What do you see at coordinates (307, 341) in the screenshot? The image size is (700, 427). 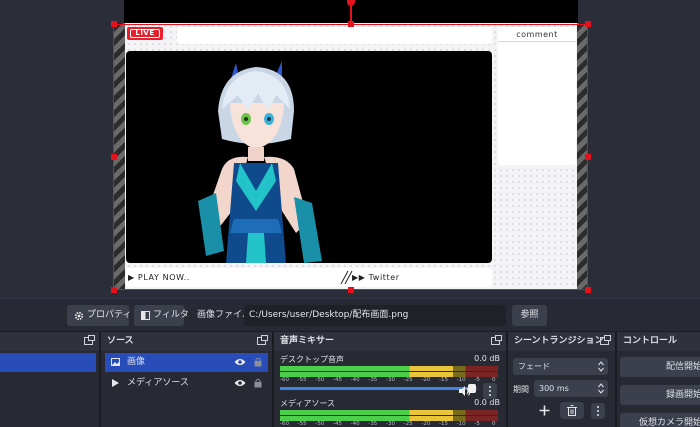 I see `mixer-title: 音声ミキサー` at bounding box center [307, 341].